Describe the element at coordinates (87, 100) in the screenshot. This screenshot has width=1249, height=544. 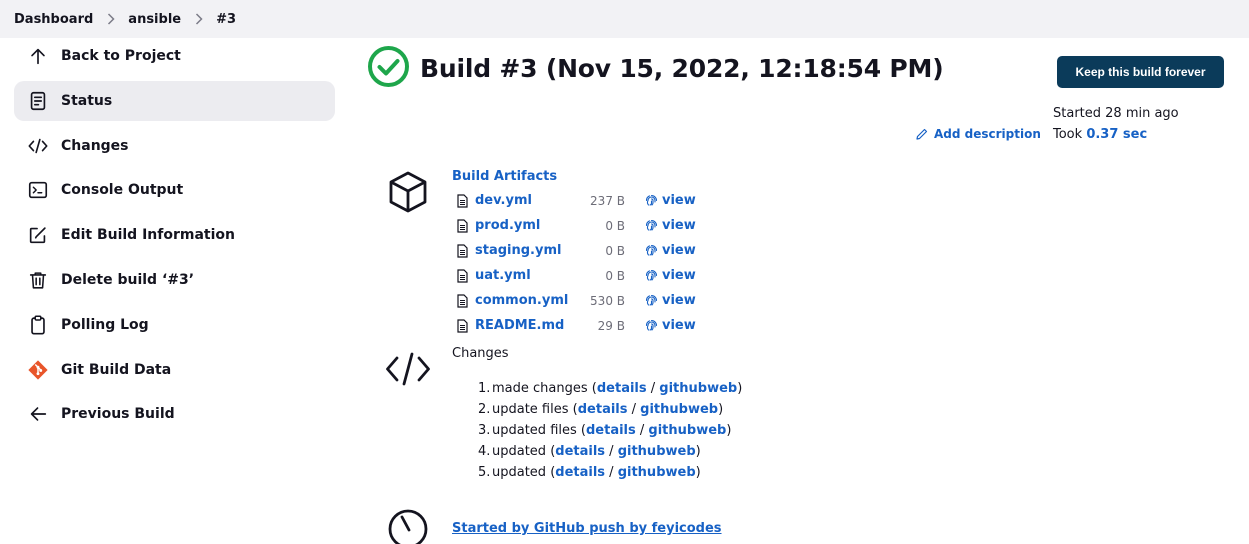
I see `sidebar-item-label: Status` at that location.